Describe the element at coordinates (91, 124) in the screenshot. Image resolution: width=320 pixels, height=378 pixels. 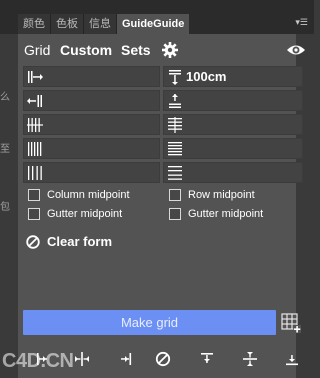
I see `columns-field` at that location.